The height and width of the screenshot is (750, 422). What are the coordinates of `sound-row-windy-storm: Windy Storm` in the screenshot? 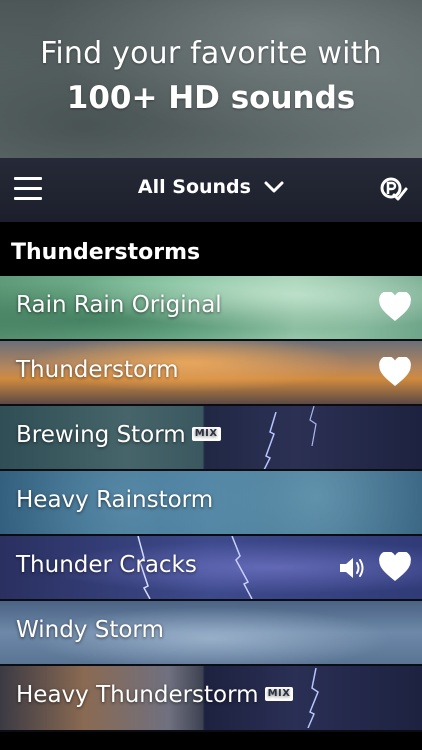 It's located at (211, 633).